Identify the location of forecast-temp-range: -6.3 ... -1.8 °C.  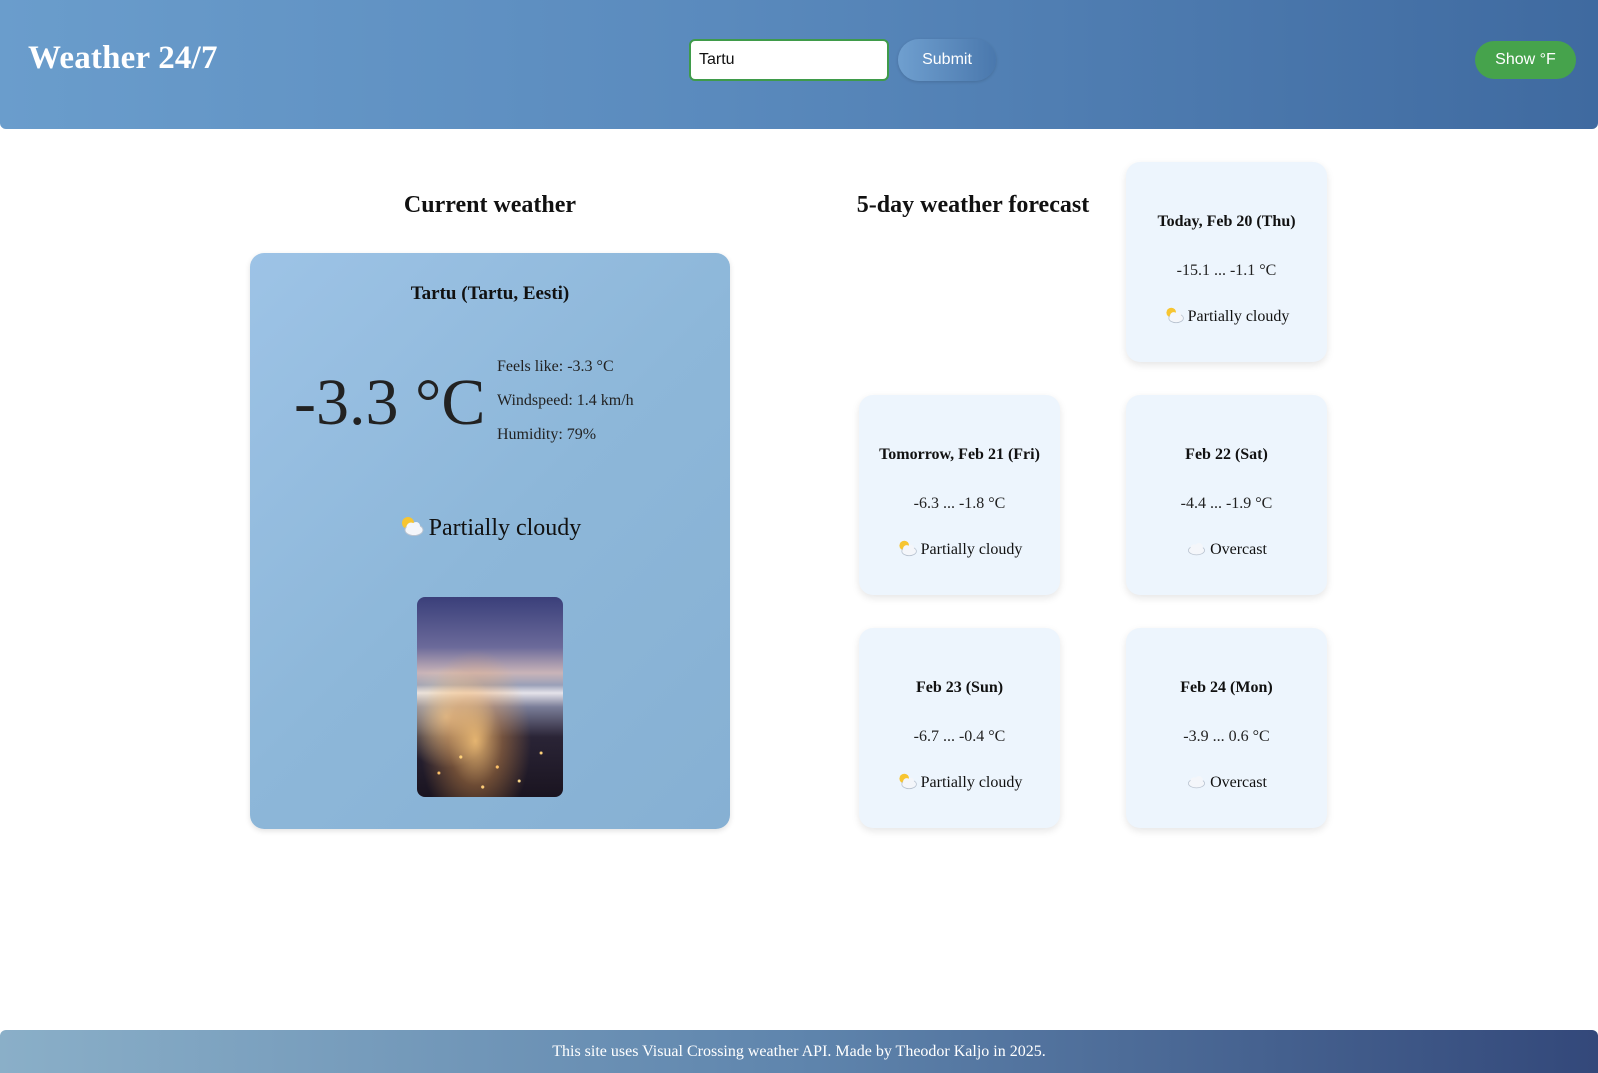
(959, 503).